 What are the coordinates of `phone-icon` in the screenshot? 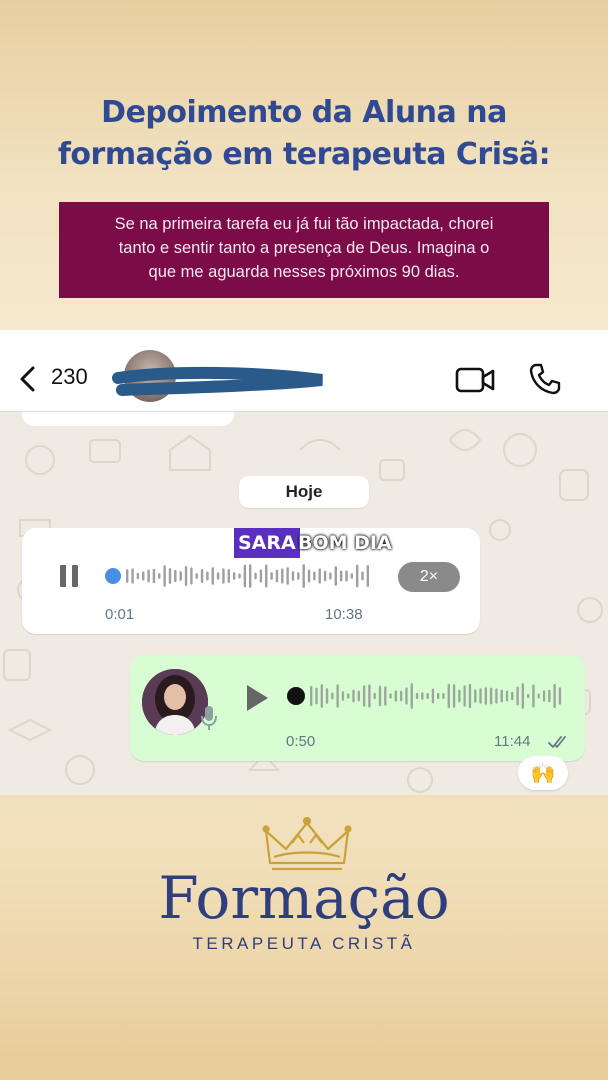 It's located at (545, 379).